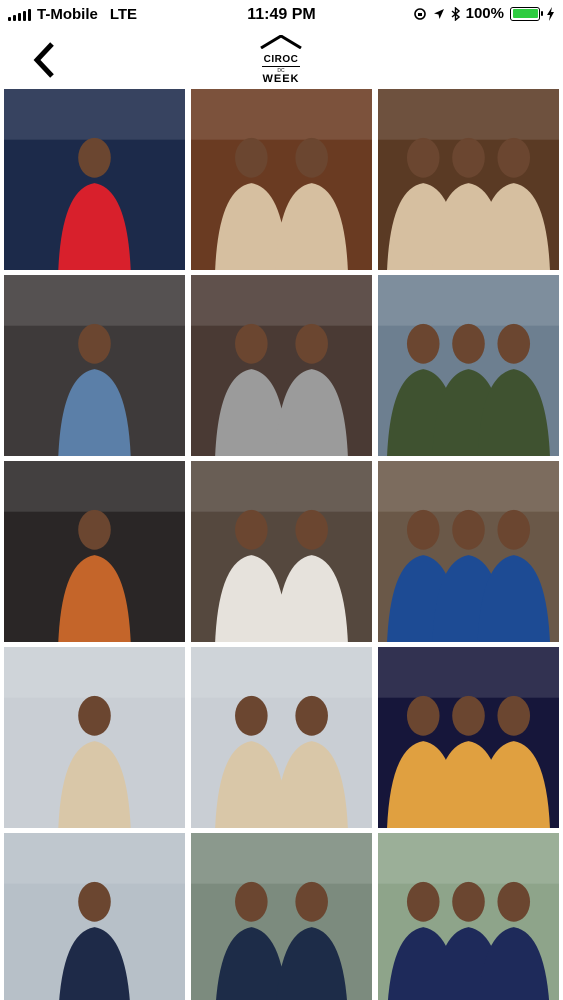 This screenshot has height=1000, width=563. What do you see at coordinates (281, 79) in the screenshot?
I see `logo-line-3: WEEK` at bounding box center [281, 79].